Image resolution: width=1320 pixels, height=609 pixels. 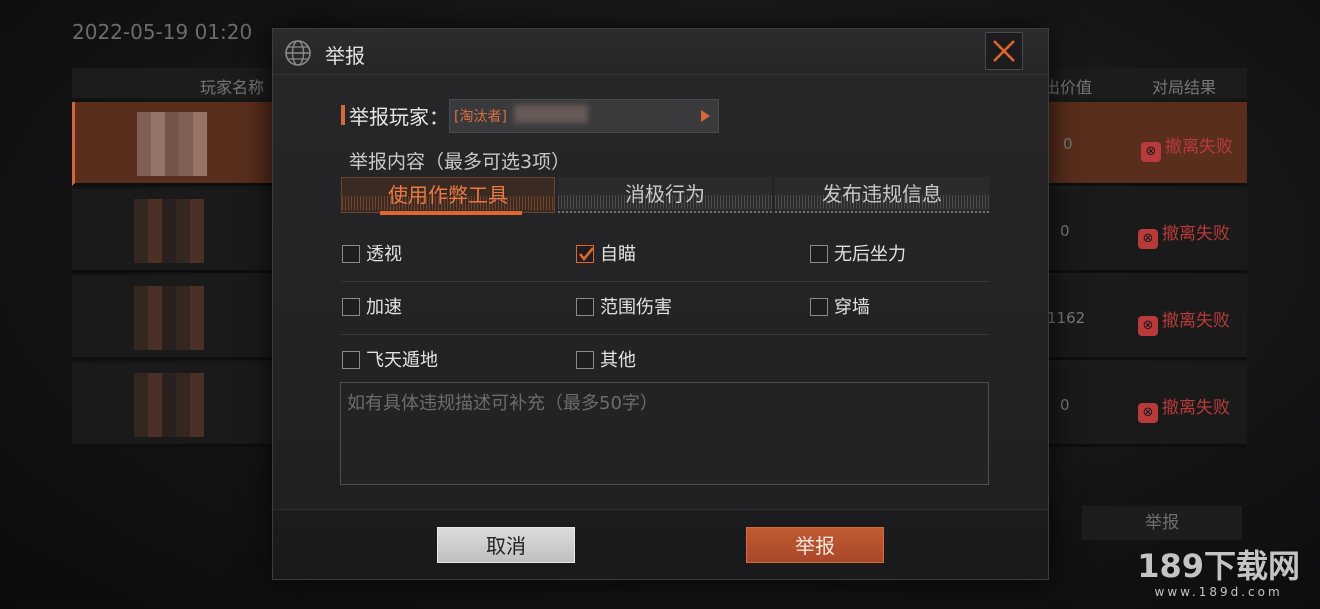 I want to click on match-date: 2022-05-19 01:20, so click(x=162, y=32).